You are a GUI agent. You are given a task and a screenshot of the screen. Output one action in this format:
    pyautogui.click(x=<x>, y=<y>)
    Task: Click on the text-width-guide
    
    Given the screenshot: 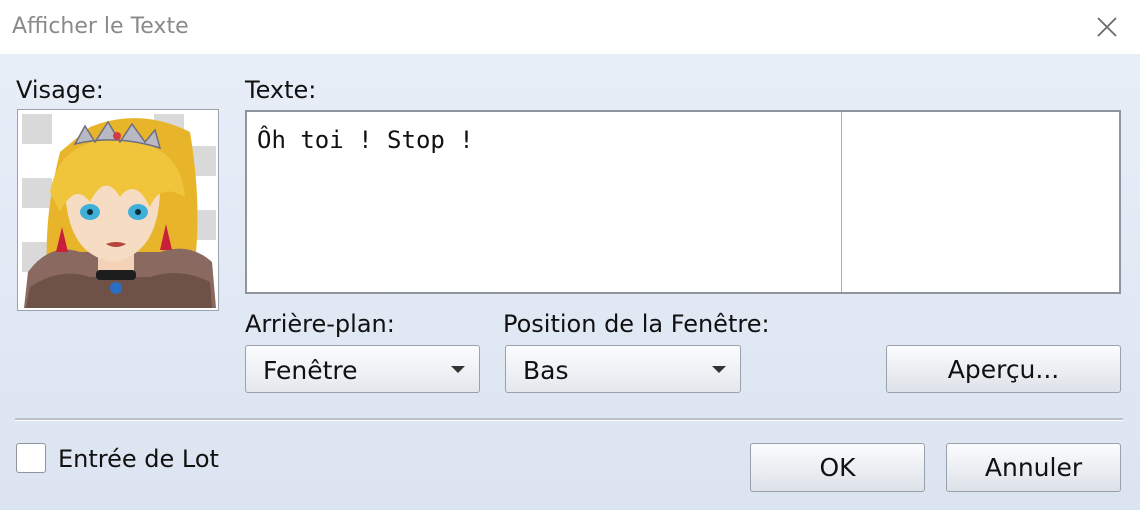 What is the action you would take?
    pyautogui.click(x=841, y=202)
    